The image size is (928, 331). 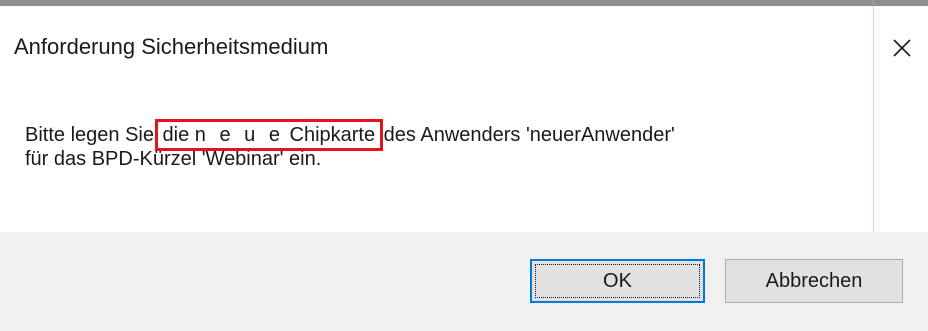 I want to click on close-icon, so click(x=902, y=48).